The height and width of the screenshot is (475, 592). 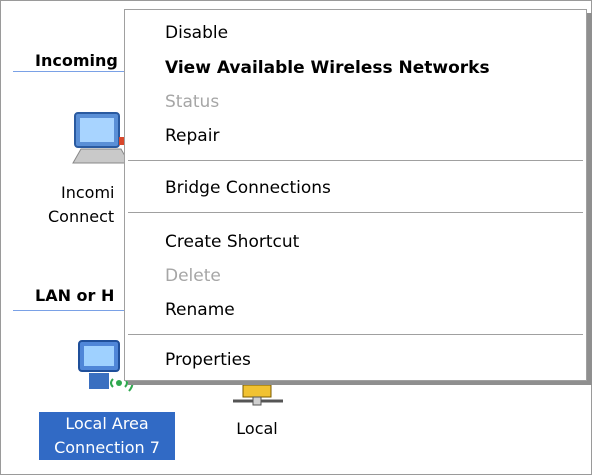 I want to click on local-area-connection-7-label: Local Area Connection 7, so click(x=107, y=436).